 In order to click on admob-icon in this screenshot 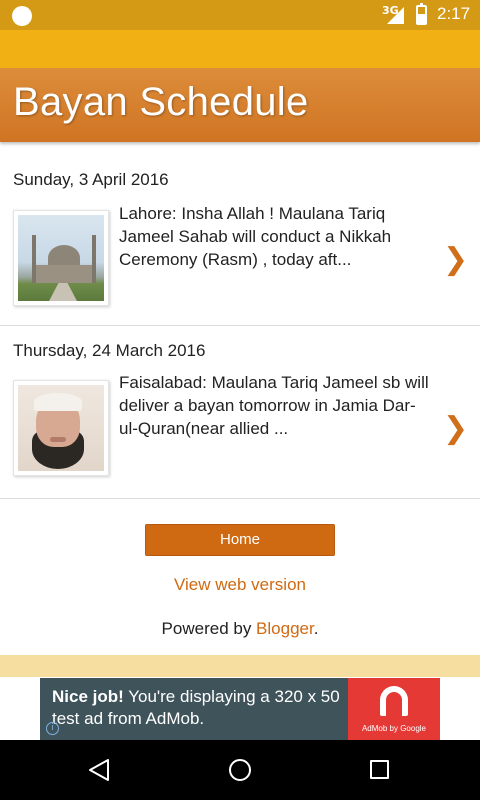, I will do `click(394, 701)`.